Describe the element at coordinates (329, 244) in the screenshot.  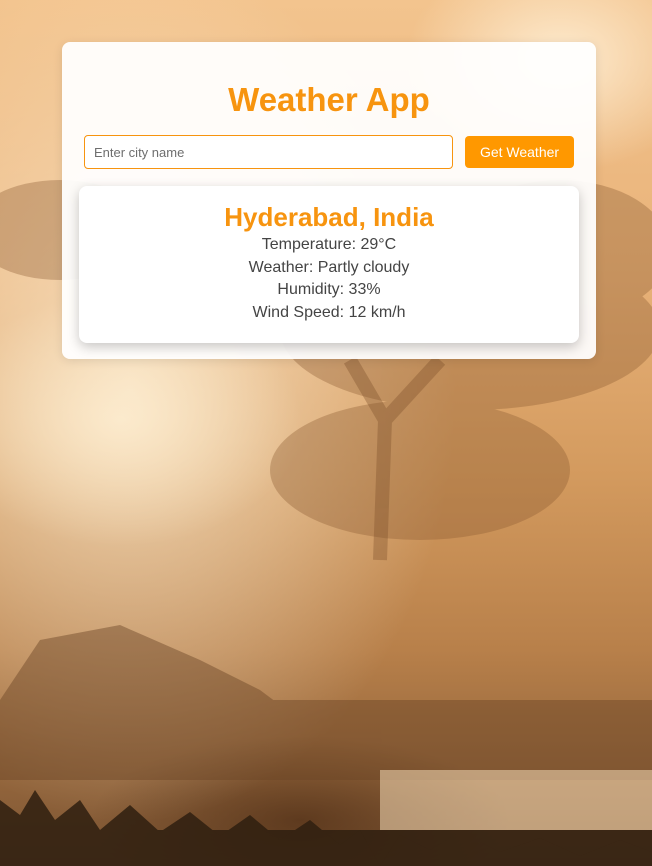
I see `temperature-text: Temperature: 29°C` at that location.